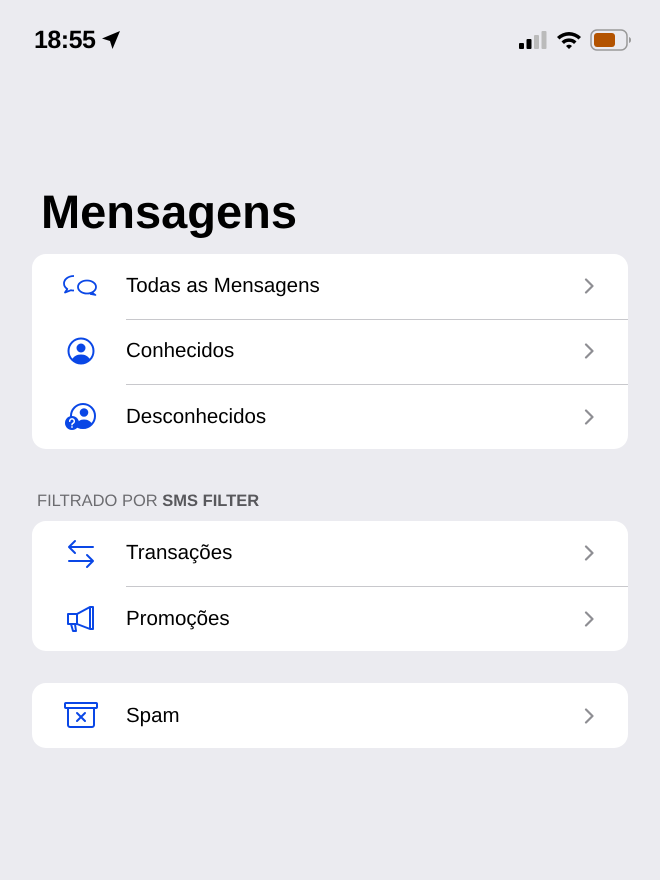  Describe the element at coordinates (611, 40) in the screenshot. I see `battery-icon` at that location.